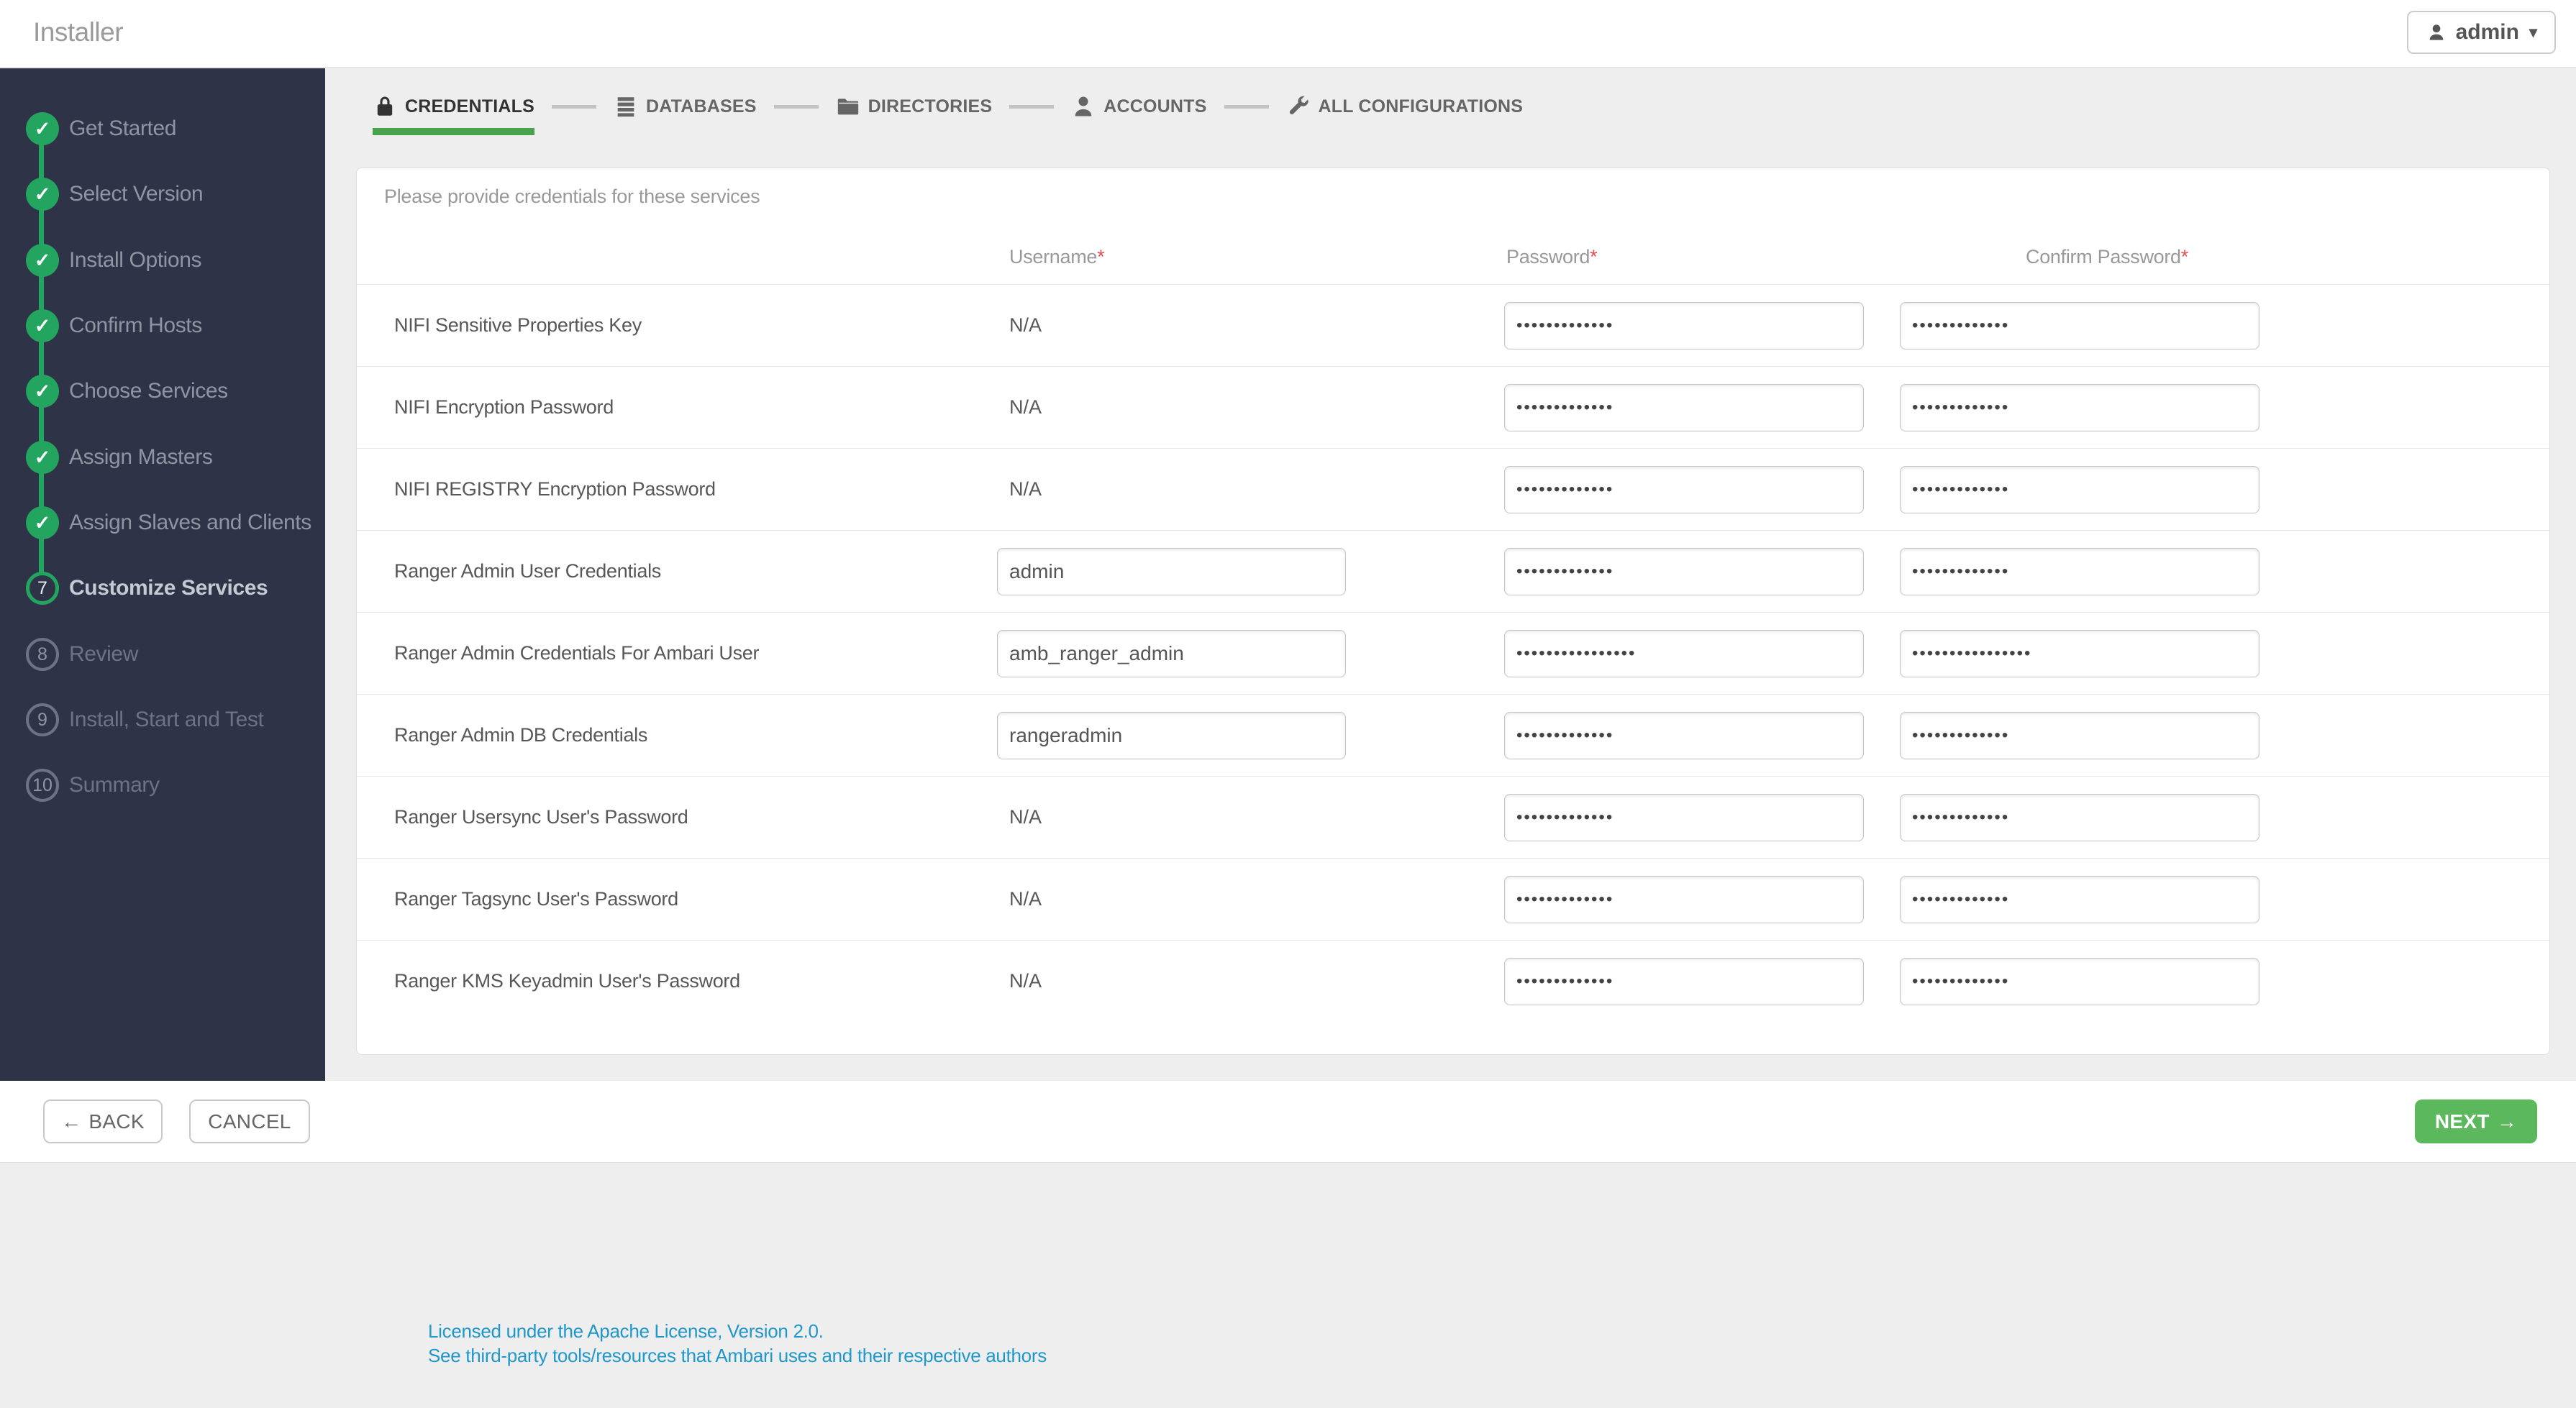 The image size is (2576, 1408). I want to click on service-name: NIFI Sensitive Properties Key, so click(518, 325).